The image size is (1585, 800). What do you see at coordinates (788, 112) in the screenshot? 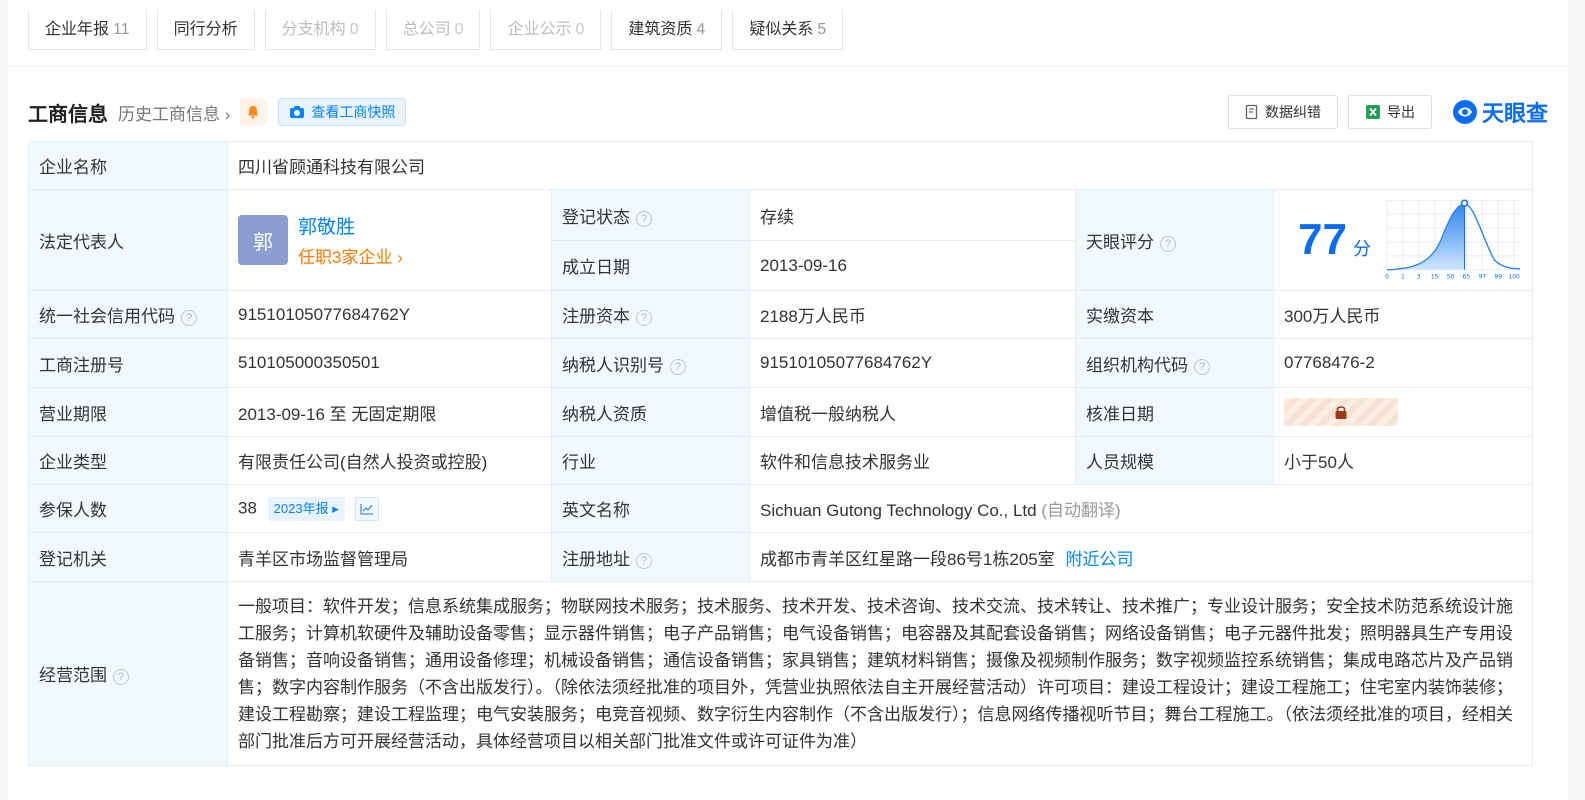
I see `section-header: 工商信息 历史工商信息 › 查看工商快照 数据纠错 导出 天眼查` at bounding box center [788, 112].